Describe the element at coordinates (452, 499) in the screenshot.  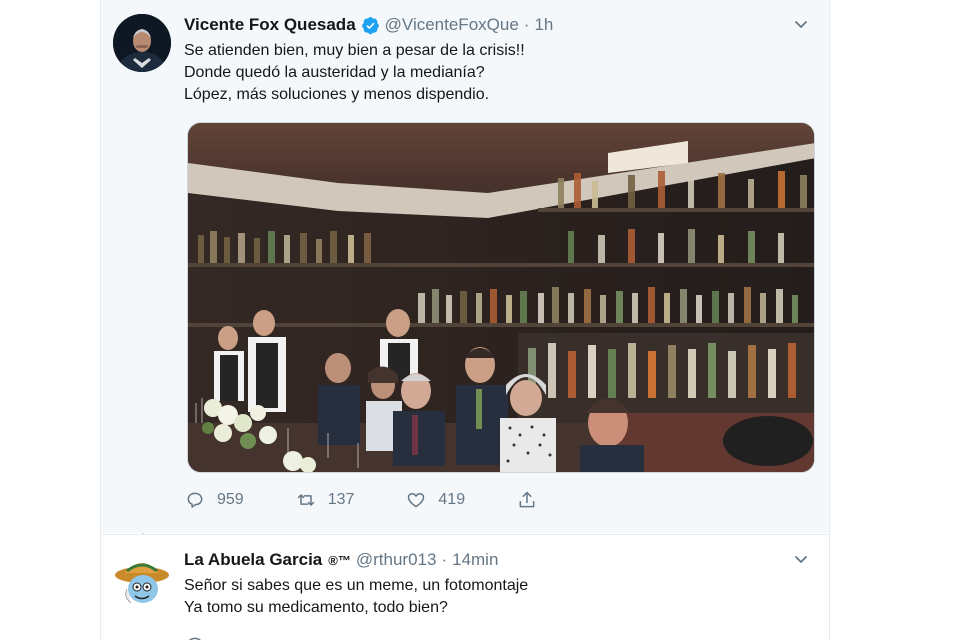
I see `like-count: 419` at that location.